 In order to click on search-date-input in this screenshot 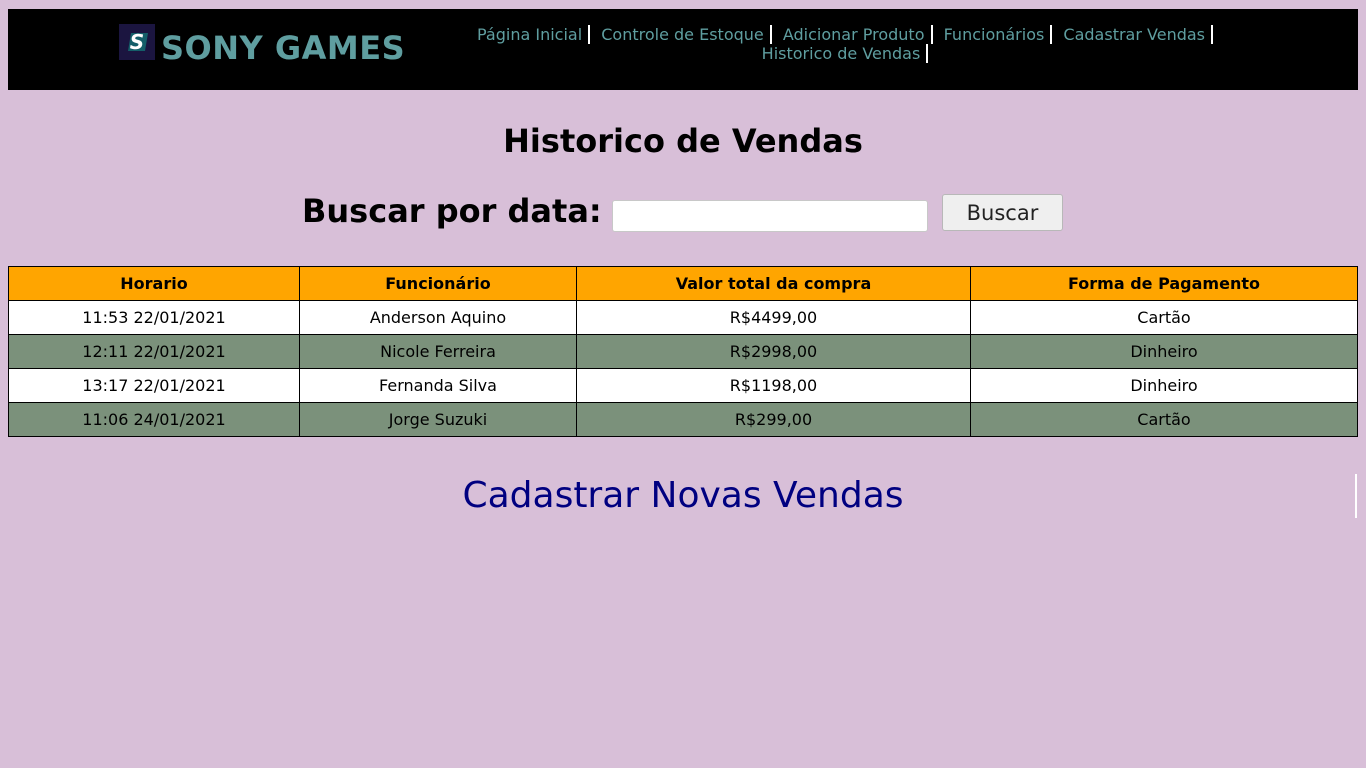, I will do `click(770, 216)`.